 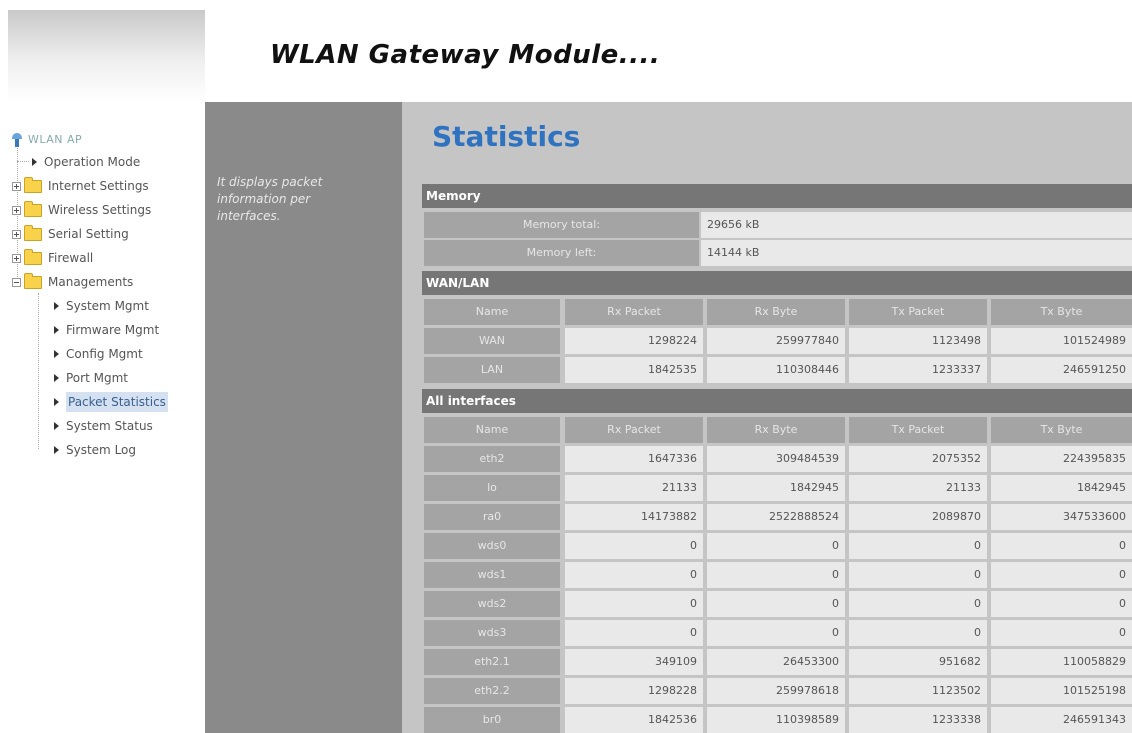 What do you see at coordinates (109, 426) in the screenshot?
I see `sidebar-item-label: System Status` at bounding box center [109, 426].